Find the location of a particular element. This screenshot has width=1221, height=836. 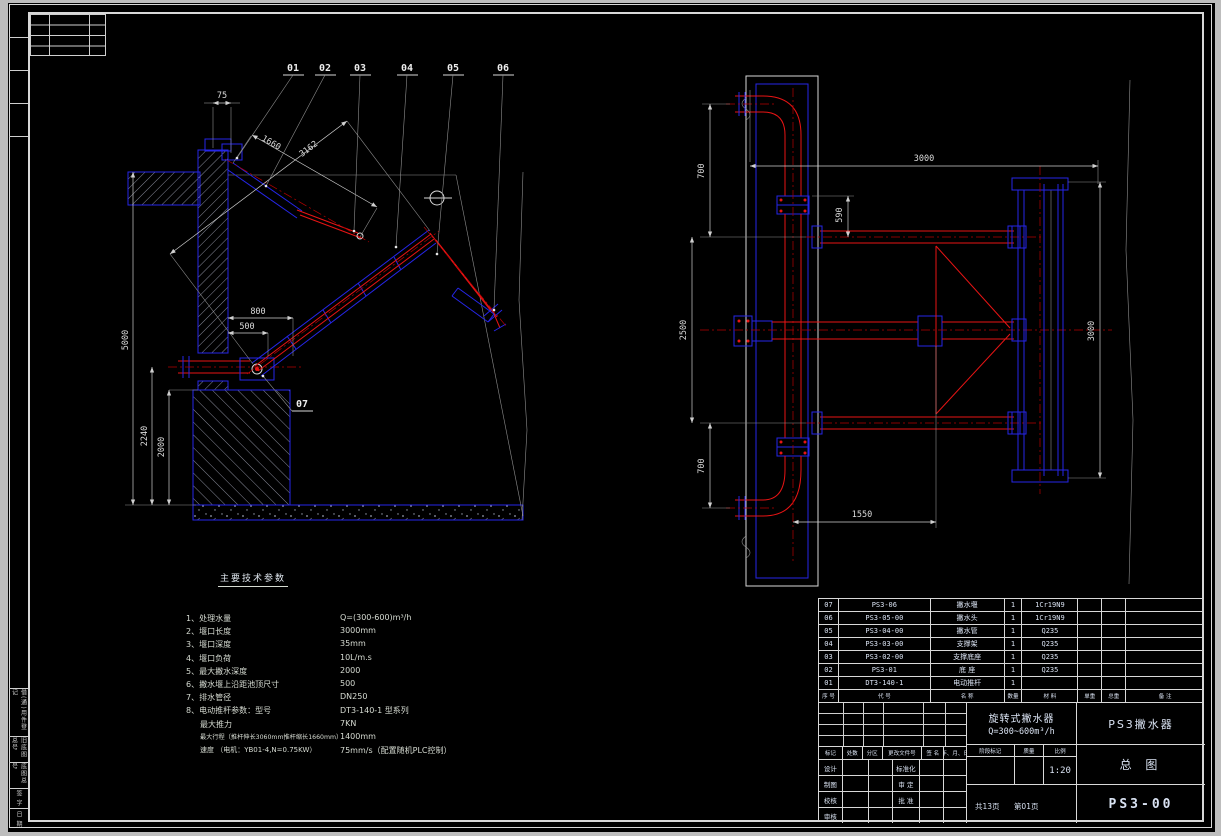

bom-row: 07 PS3-06 撇水堰 1 1Cr19N9 is located at coordinates (1011, 605).